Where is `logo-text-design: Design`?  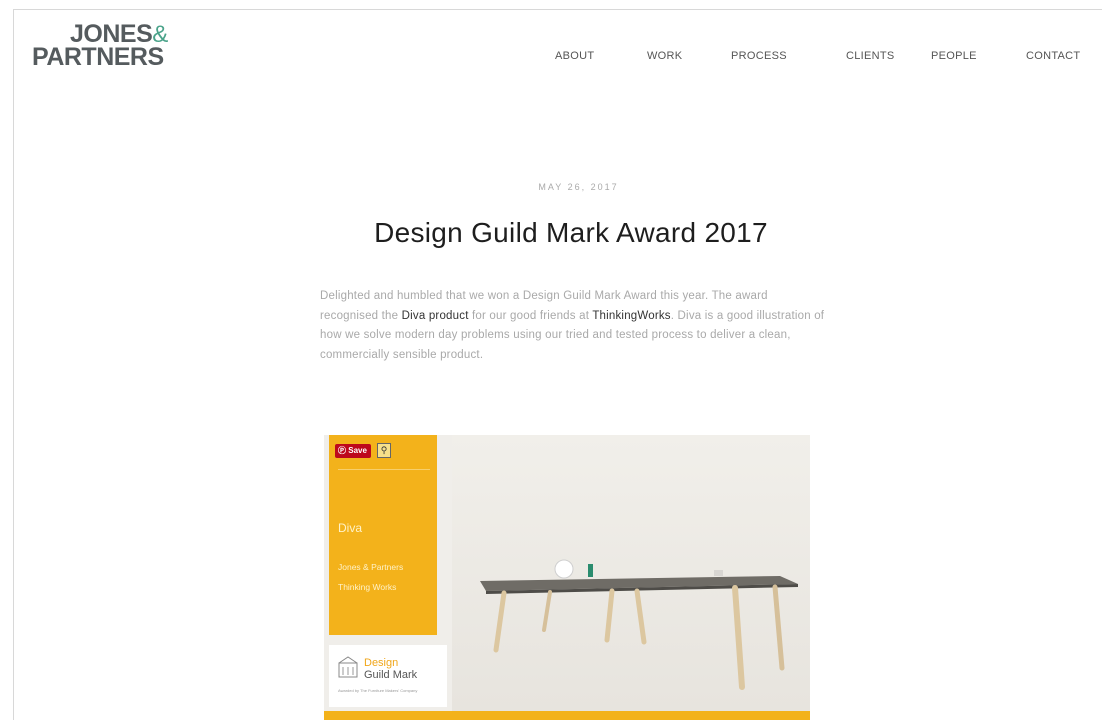
logo-text-design: Design is located at coordinates (381, 663).